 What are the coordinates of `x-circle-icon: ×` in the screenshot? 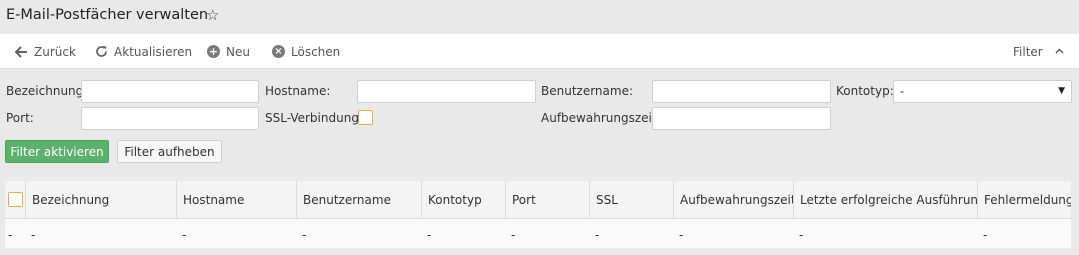 It's located at (278, 51).